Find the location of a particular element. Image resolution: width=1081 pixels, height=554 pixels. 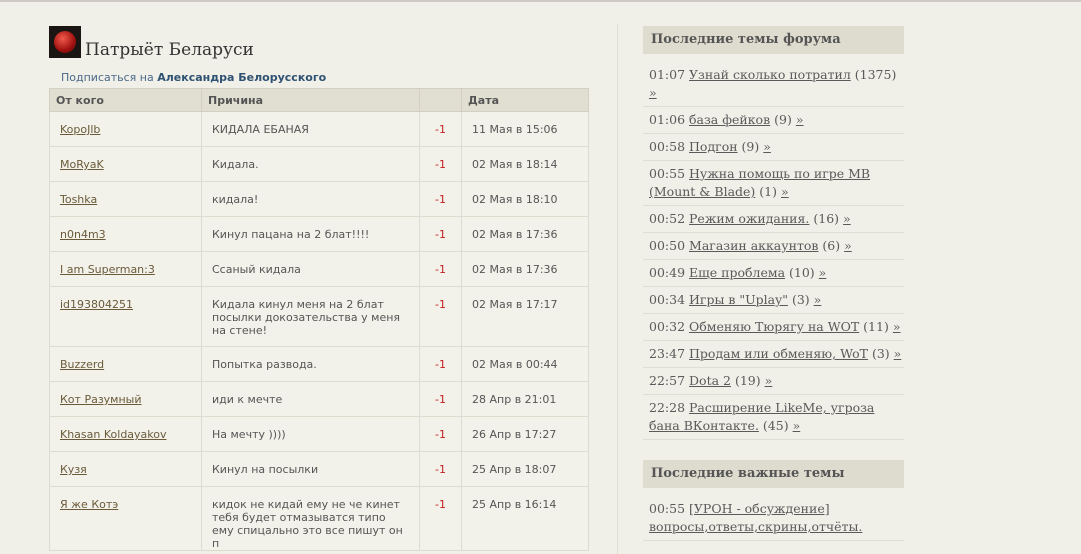

topic-link: база фейков is located at coordinates (729, 119).